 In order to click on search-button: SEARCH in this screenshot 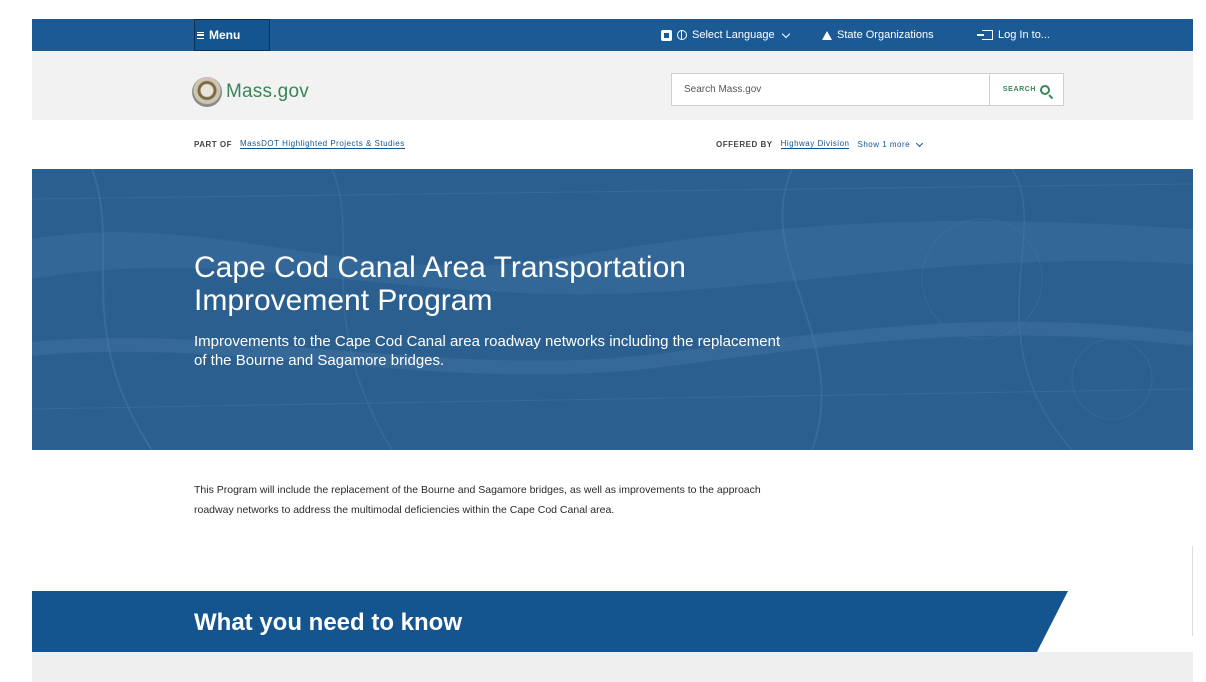, I will do `click(1026, 89)`.